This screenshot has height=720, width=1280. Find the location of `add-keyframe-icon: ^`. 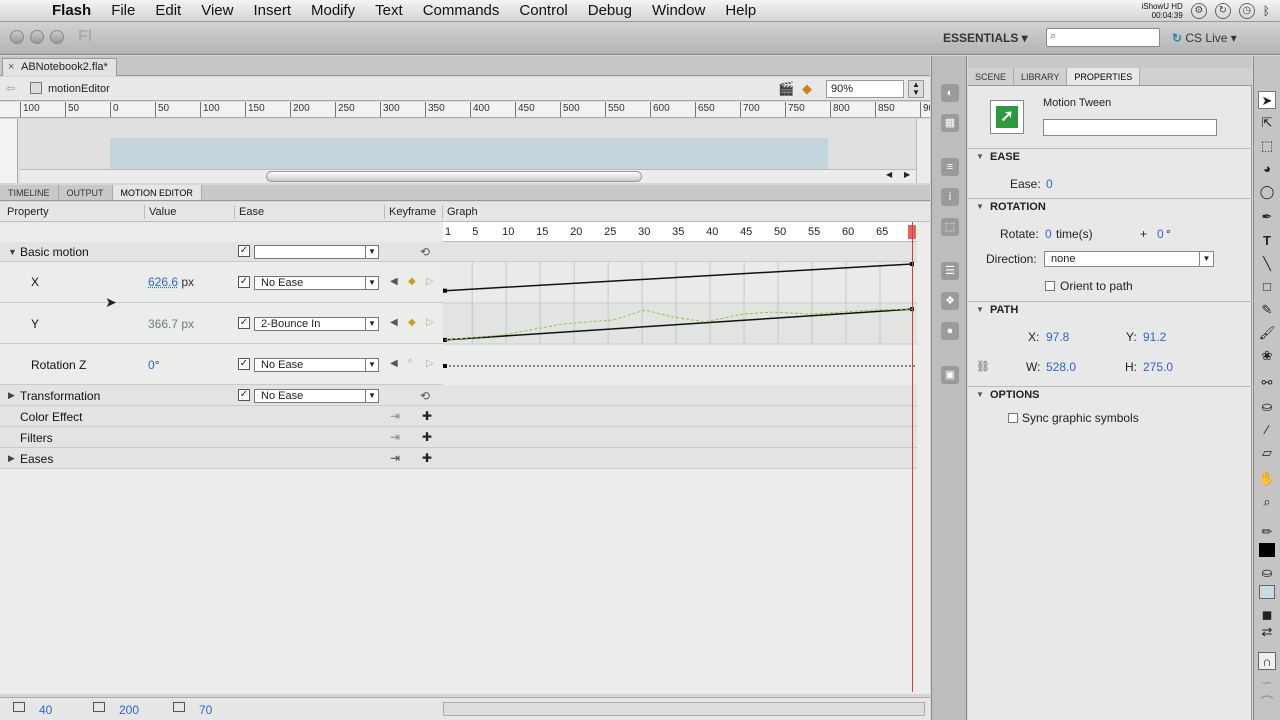

add-keyframe-icon: ^ is located at coordinates (410, 363).